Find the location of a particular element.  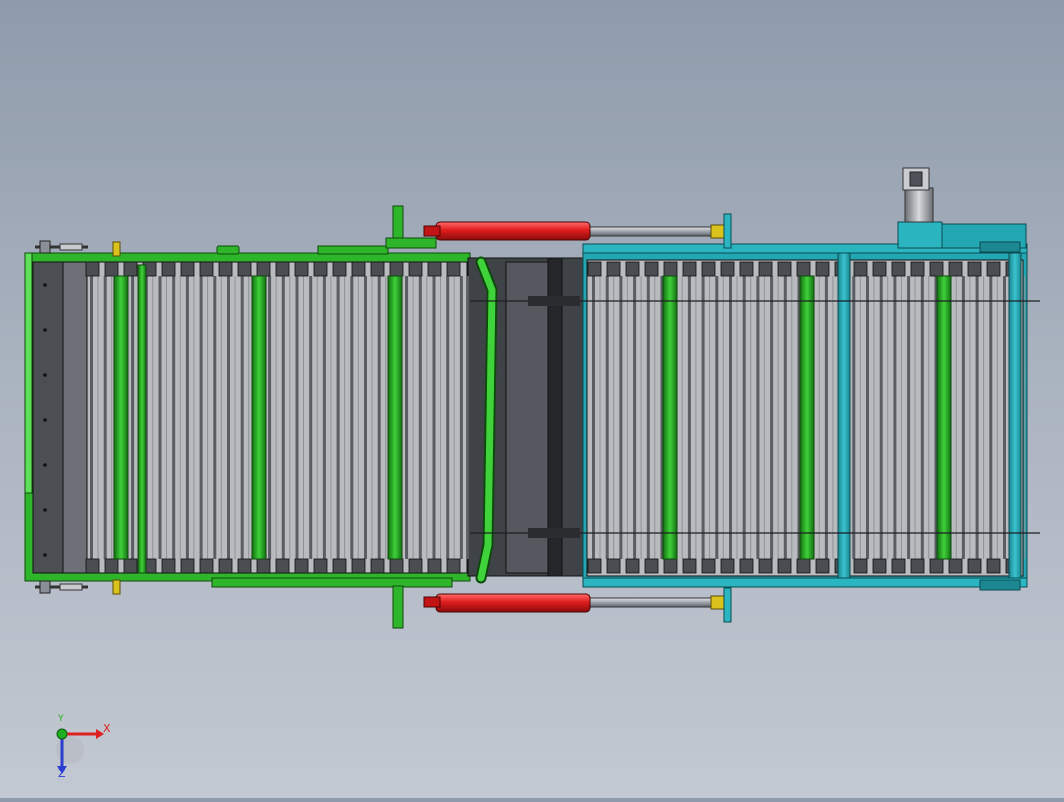

tensioner-bottom is located at coordinates (78, 587).